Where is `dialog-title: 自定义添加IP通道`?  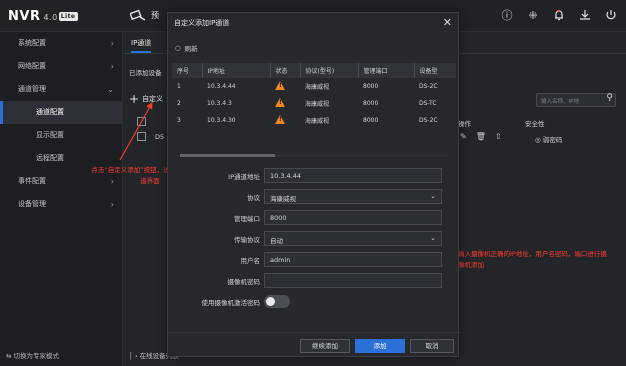 dialog-title: 自定义添加IP通道 is located at coordinates (202, 23).